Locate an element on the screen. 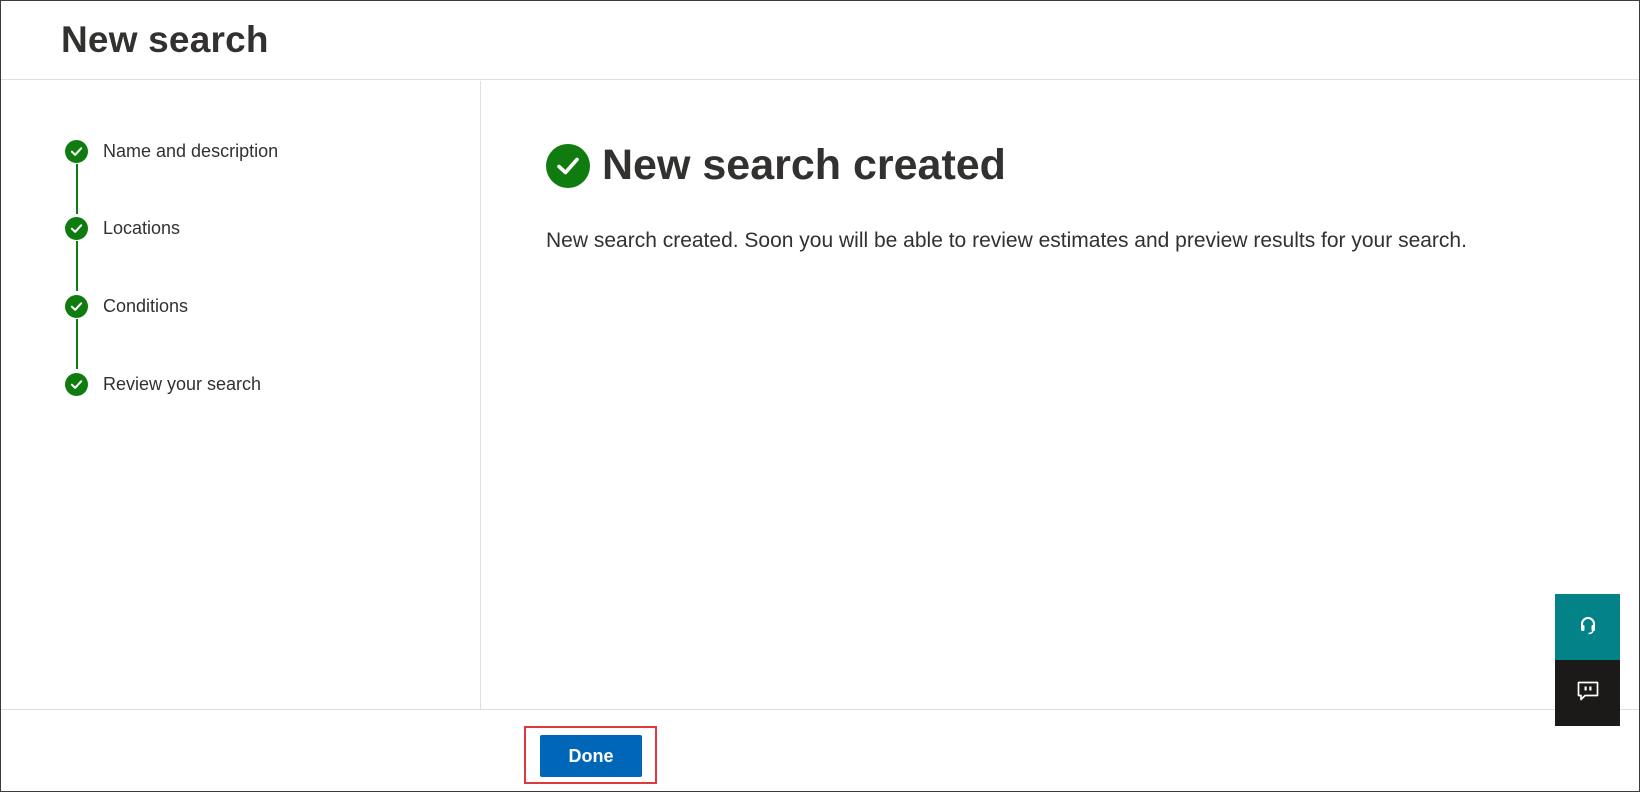 The height and width of the screenshot is (792, 1640). step-label: Locations is located at coordinates (142, 227).